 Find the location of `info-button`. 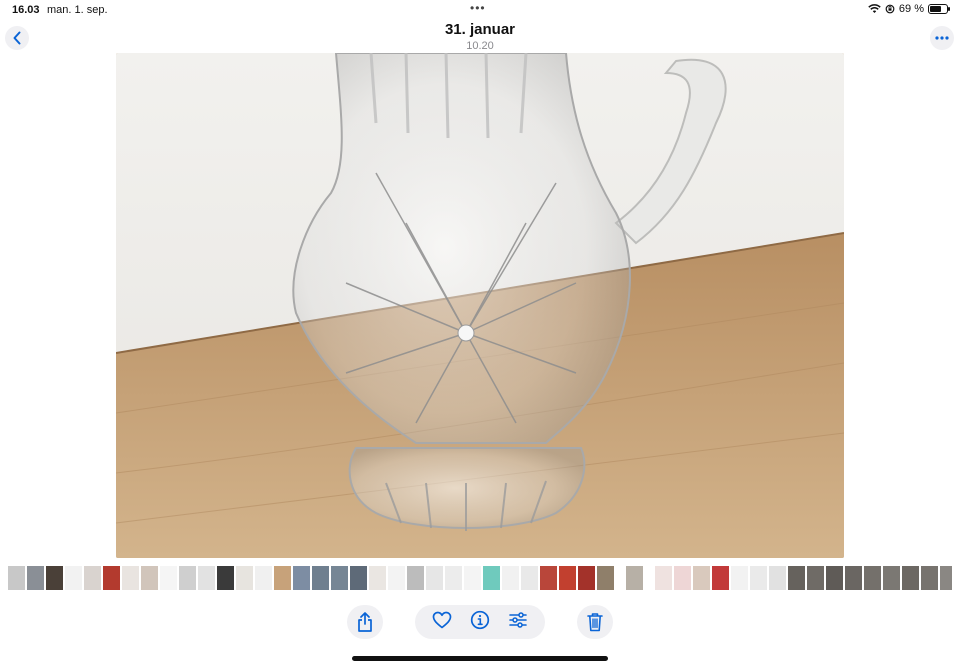

info-button is located at coordinates (480, 622).